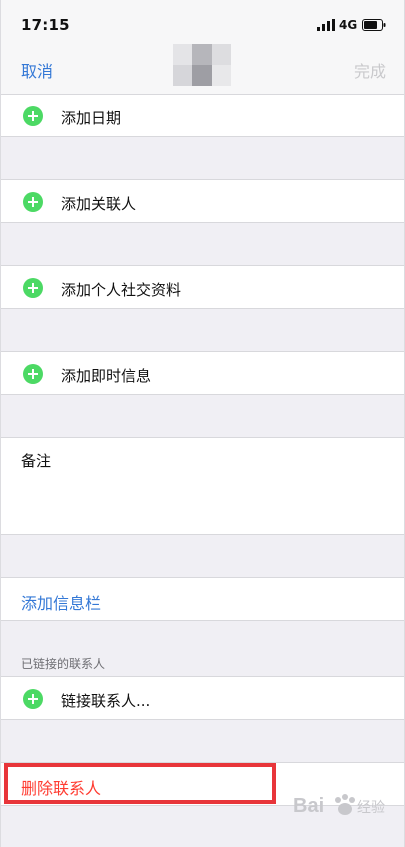 This screenshot has height=847, width=405. Describe the element at coordinates (61, 602) in the screenshot. I see `add-field-button: 添加信息栏` at that location.